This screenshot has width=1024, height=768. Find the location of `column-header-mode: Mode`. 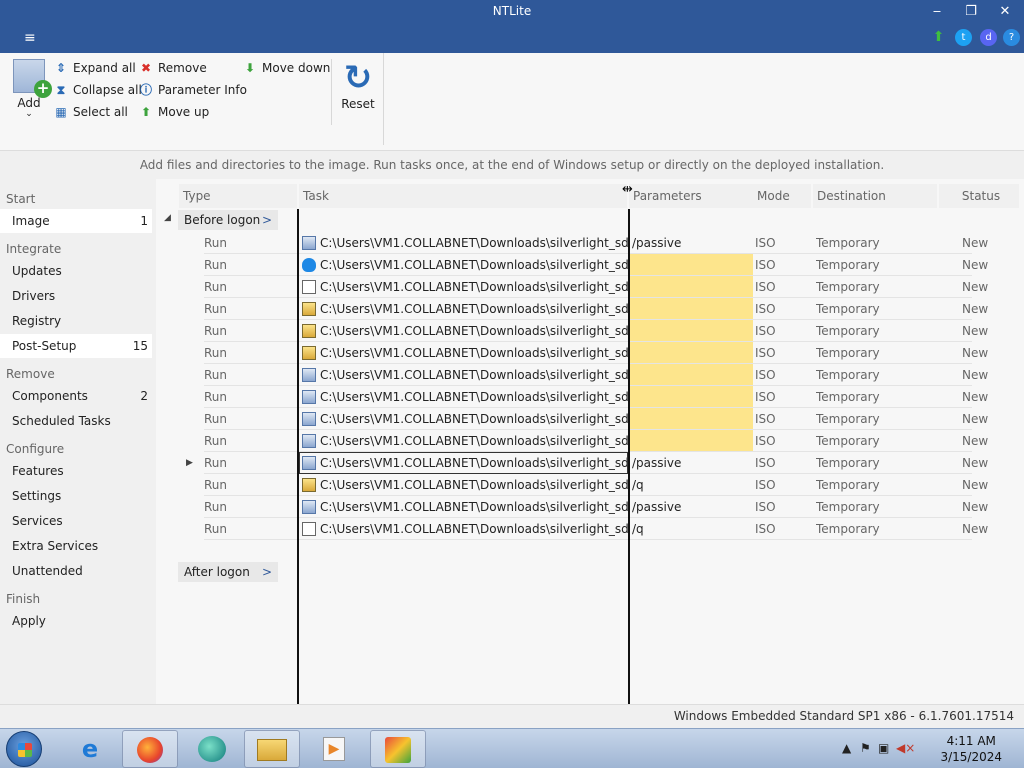

column-header-mode: Mode is located at coordinates (782, 196).